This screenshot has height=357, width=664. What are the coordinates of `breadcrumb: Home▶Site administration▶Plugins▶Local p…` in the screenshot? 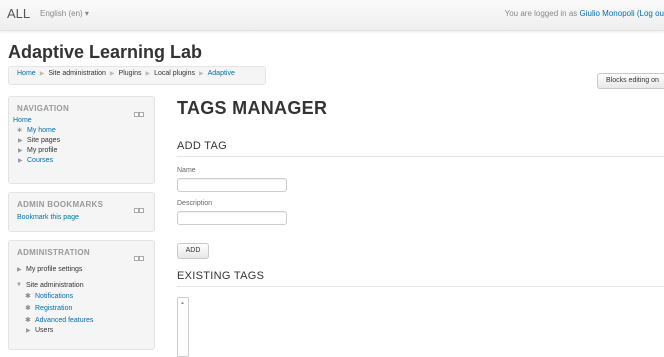 It's located at (126, 73).